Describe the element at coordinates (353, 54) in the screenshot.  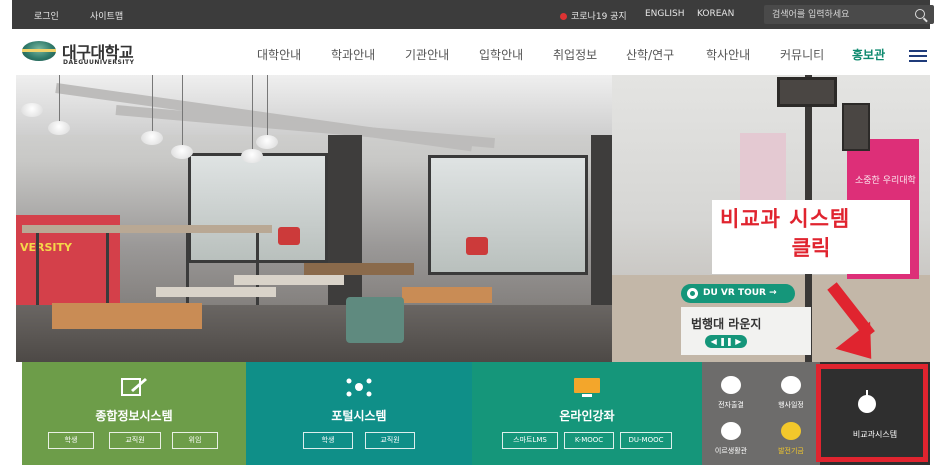
I see `gnb-item-departments: 학과안내` at that location.